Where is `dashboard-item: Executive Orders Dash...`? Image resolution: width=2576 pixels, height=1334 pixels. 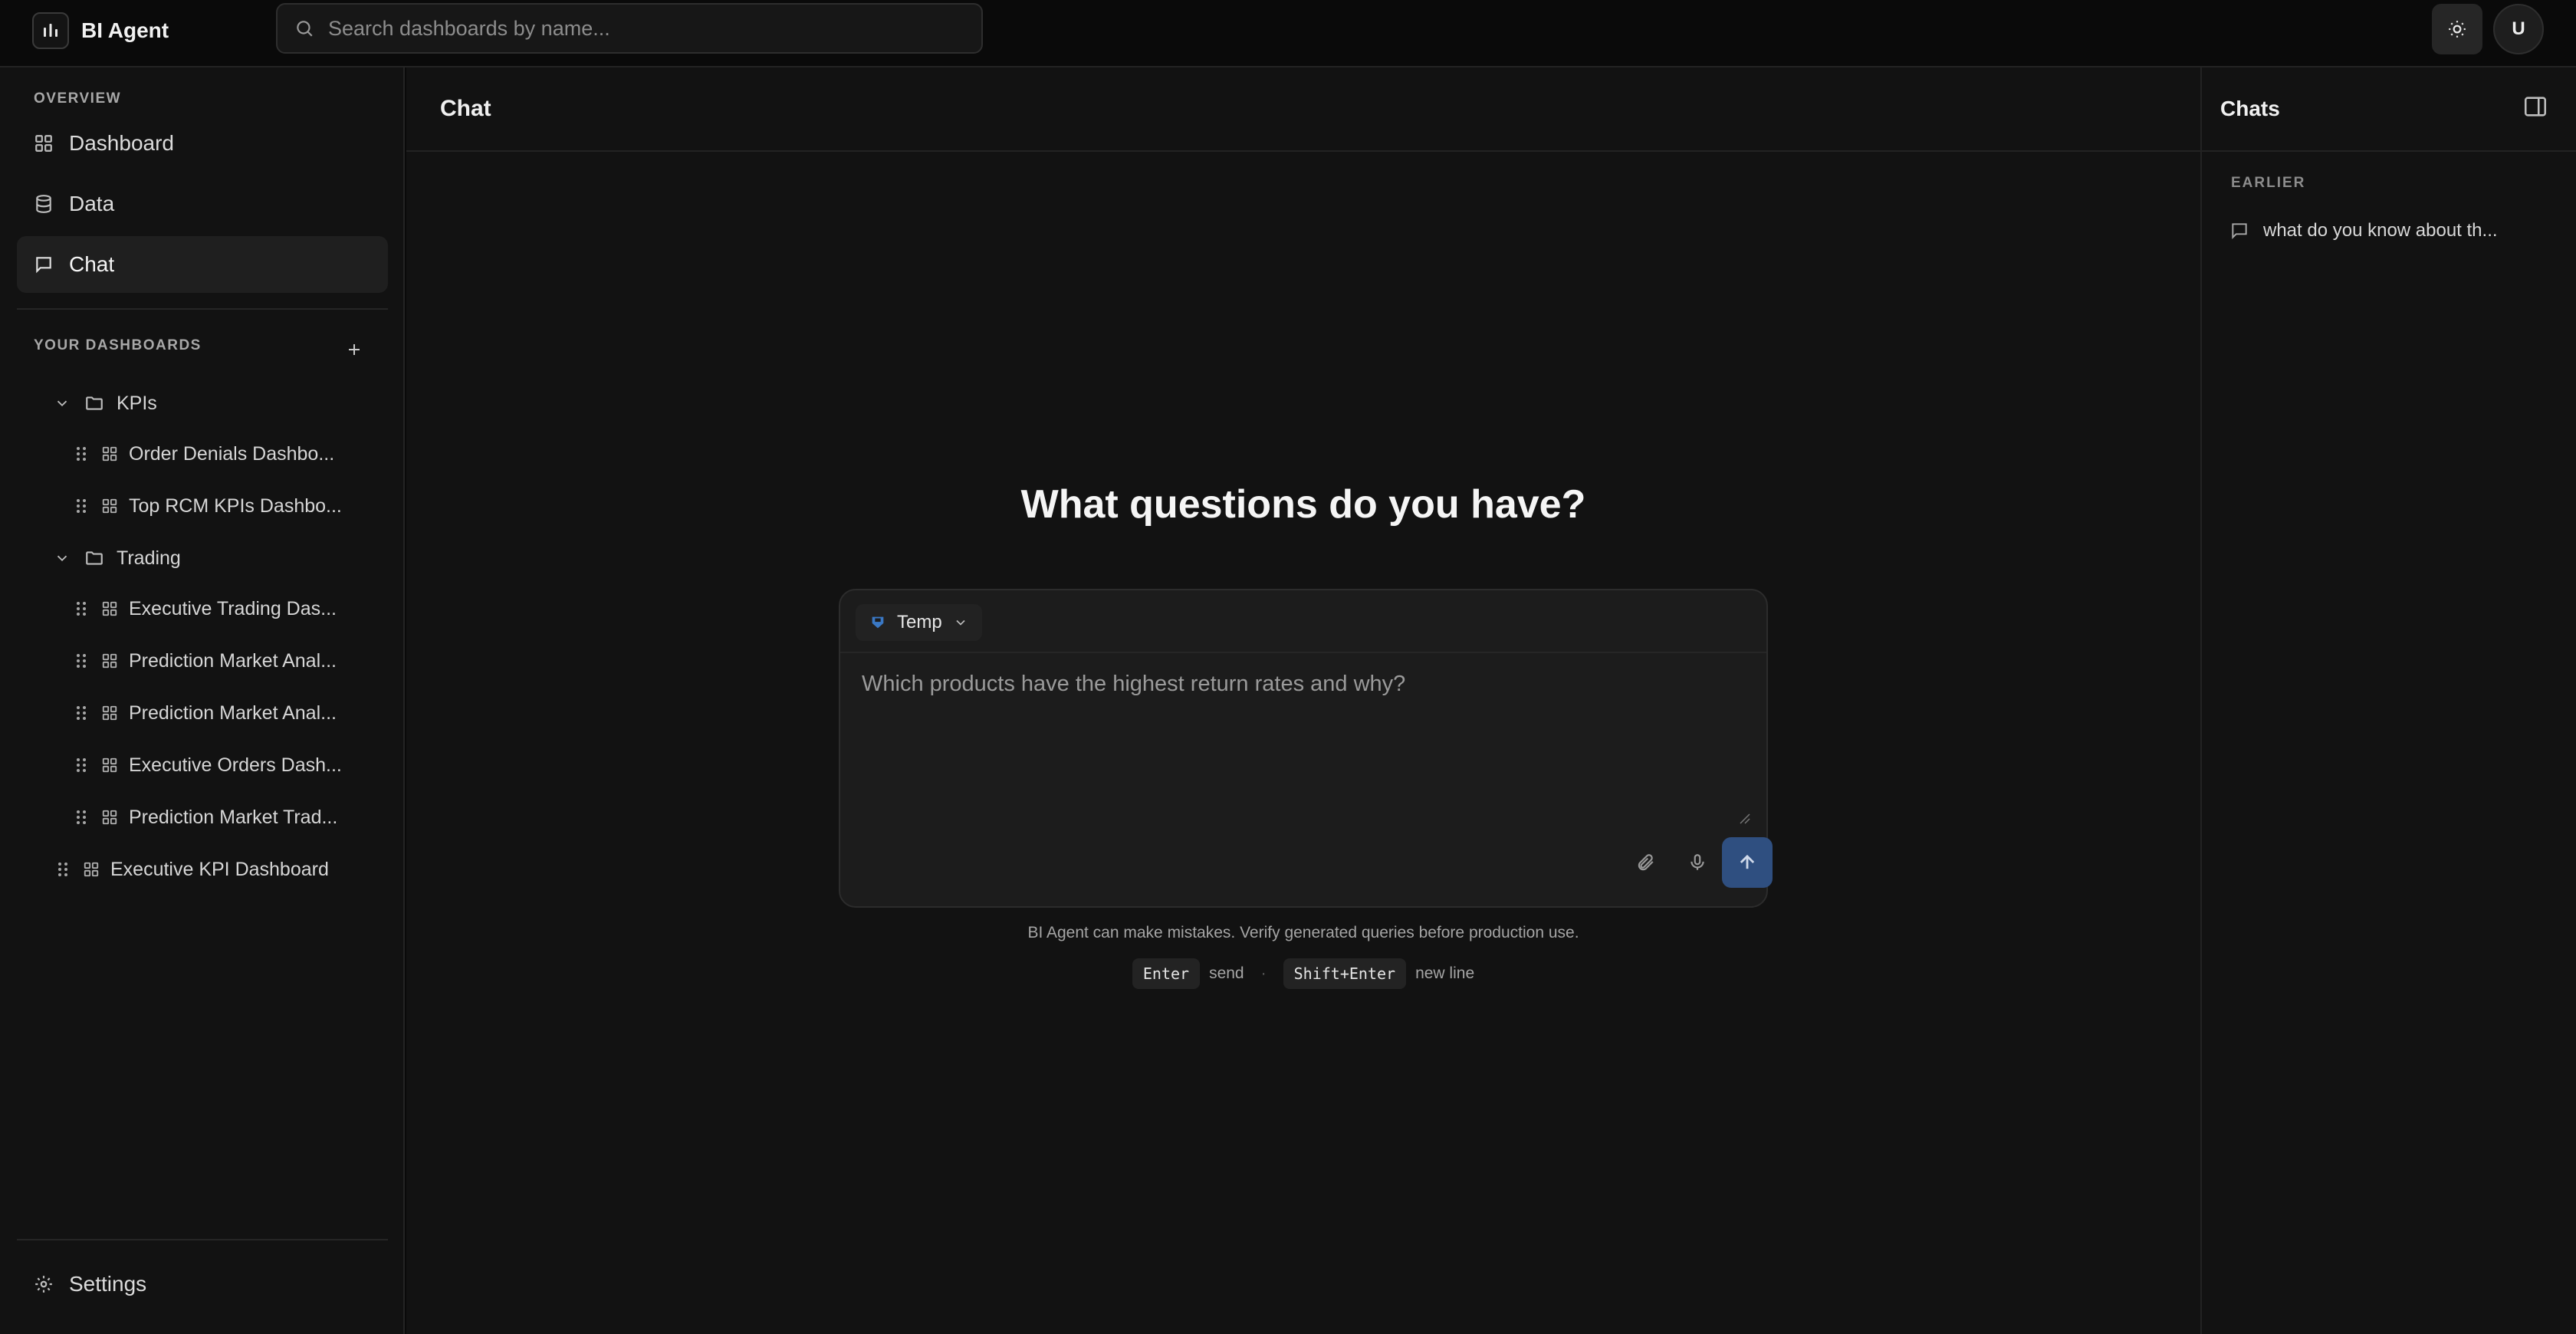
dashboard-item: Executive Orders Dash... is located at coordinates (219, 765).